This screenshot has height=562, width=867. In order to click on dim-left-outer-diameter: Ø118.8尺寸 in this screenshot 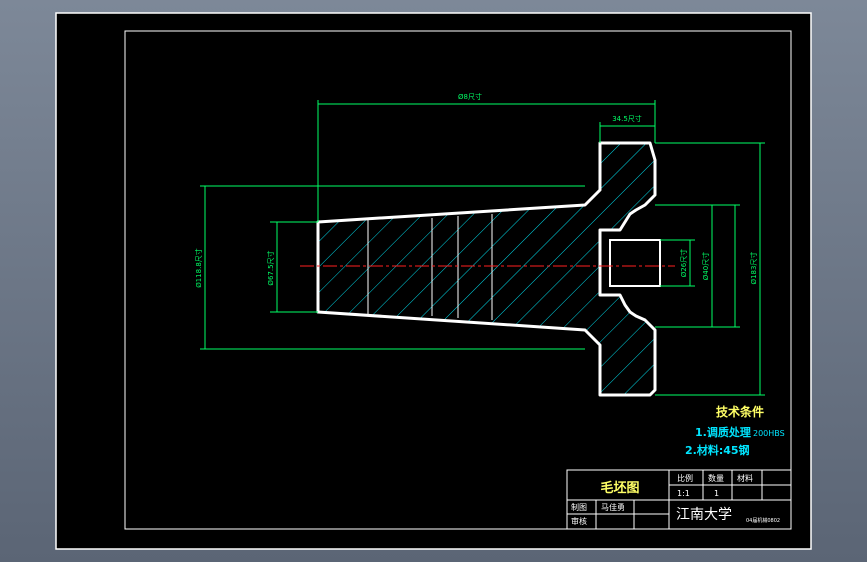, I will do `click(198, 268)`.